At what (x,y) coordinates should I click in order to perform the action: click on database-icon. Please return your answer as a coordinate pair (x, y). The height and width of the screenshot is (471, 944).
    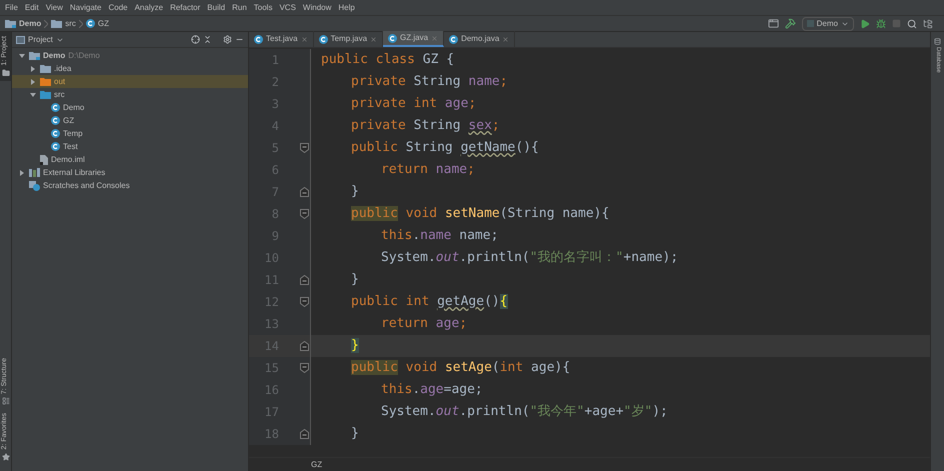
    Looking at the image, I should click on (937, 41).